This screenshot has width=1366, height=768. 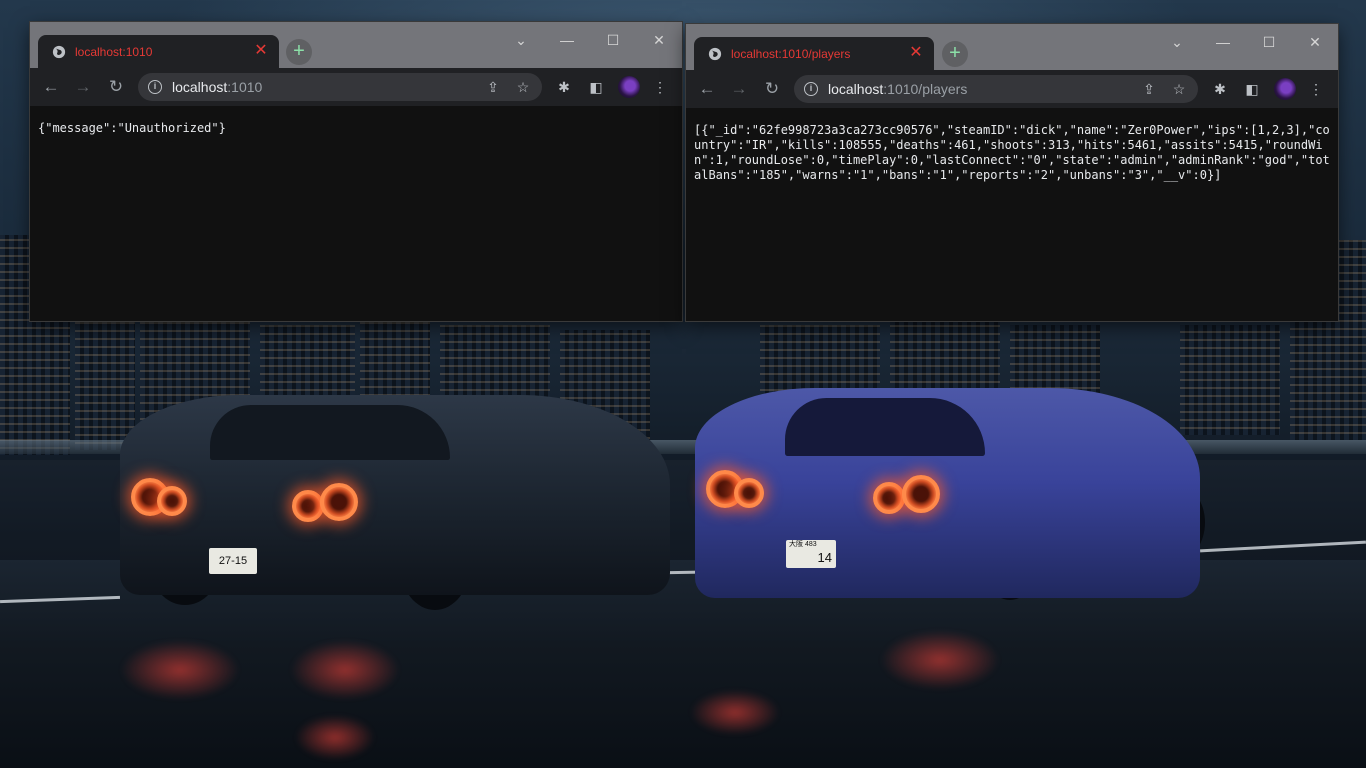 I want to click on json-response: {"message":"Unauthorized"}, so click(x=132, y=128).